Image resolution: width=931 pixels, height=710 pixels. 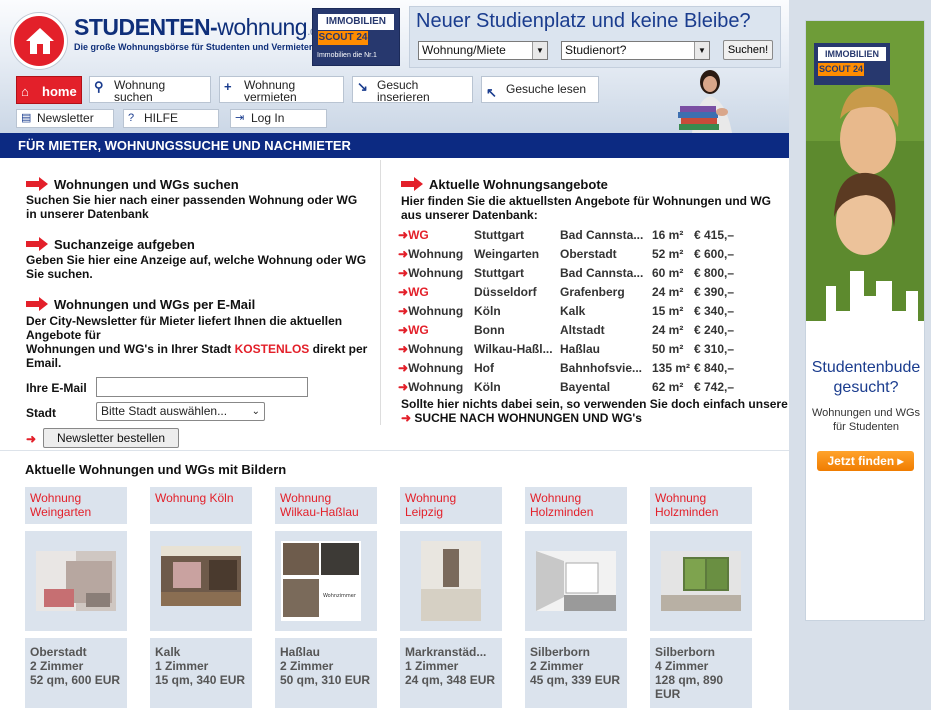 What do you see at coordinates (705, 101) in the screenshot?
I see `student-with-books-image` at bounding box center [705, 101].